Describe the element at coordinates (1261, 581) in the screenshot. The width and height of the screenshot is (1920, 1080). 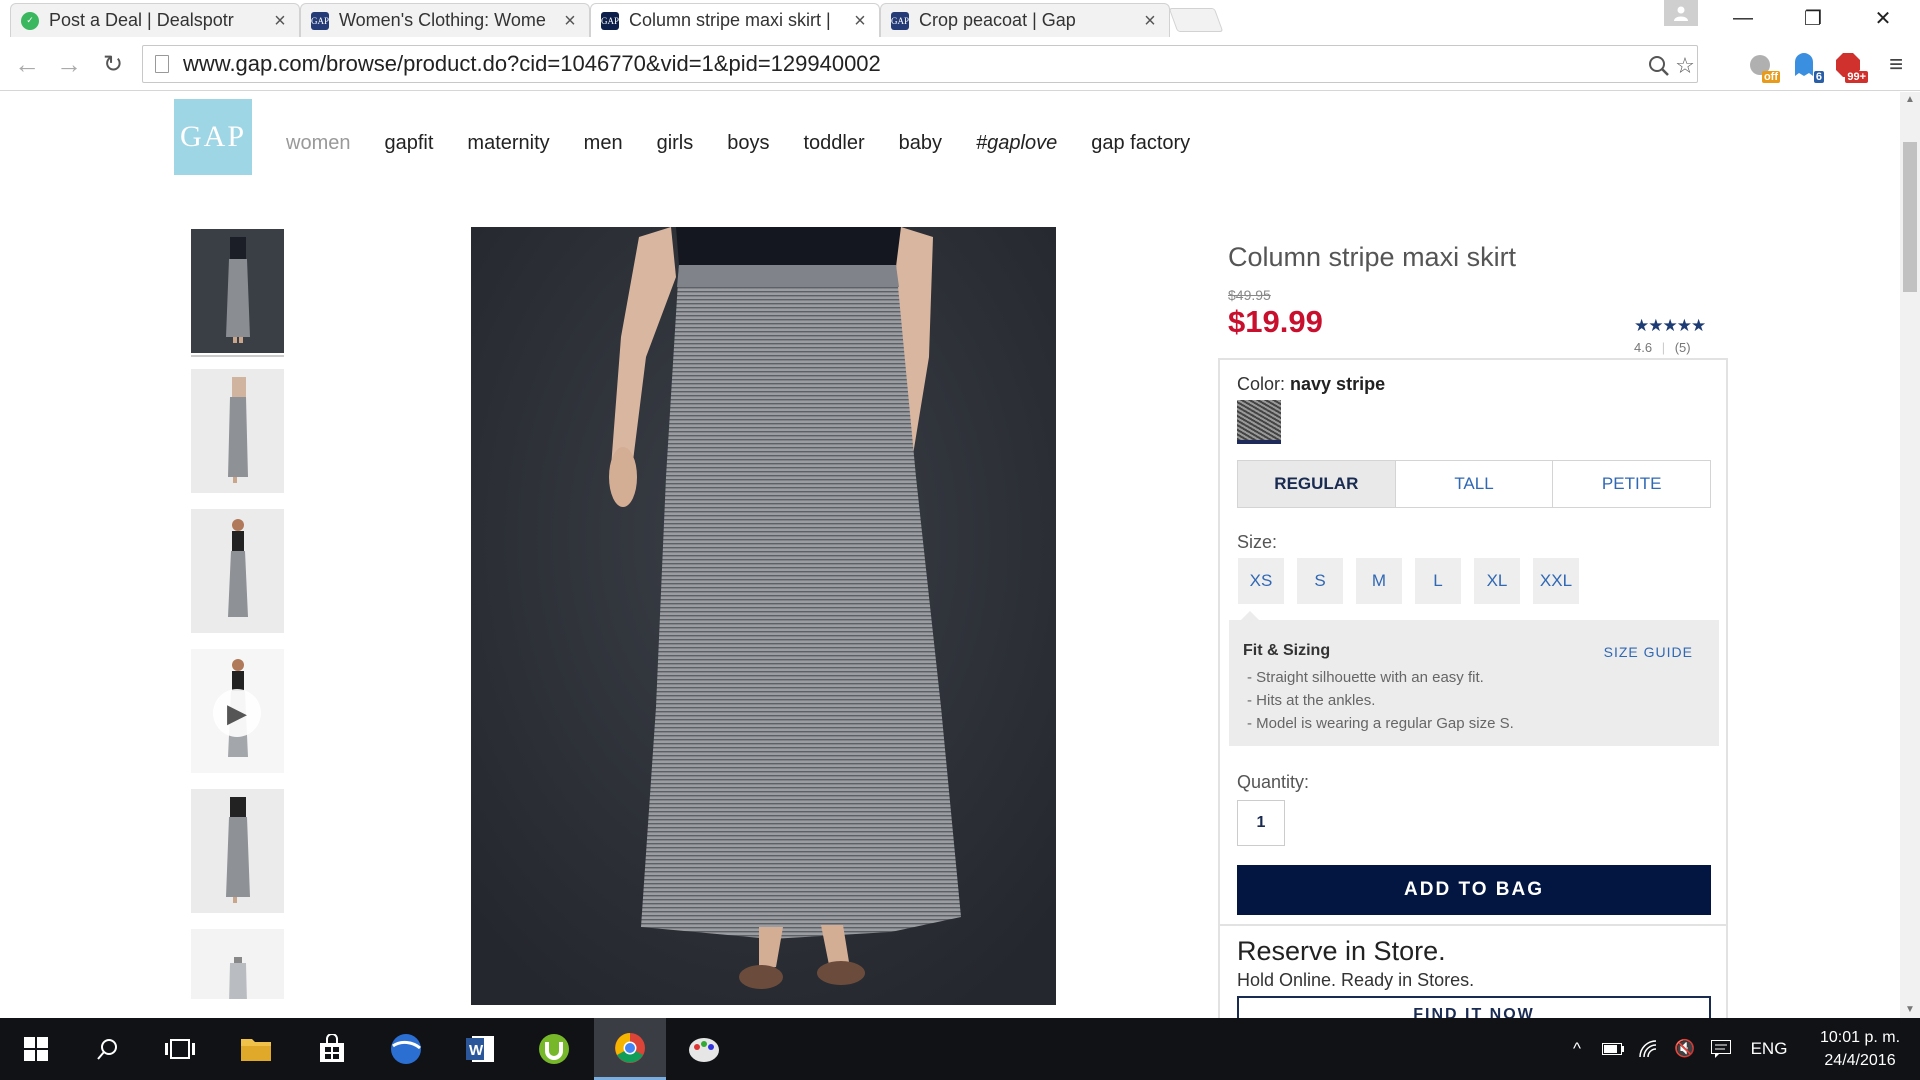
I see `size-xs-button: XS` at that location.